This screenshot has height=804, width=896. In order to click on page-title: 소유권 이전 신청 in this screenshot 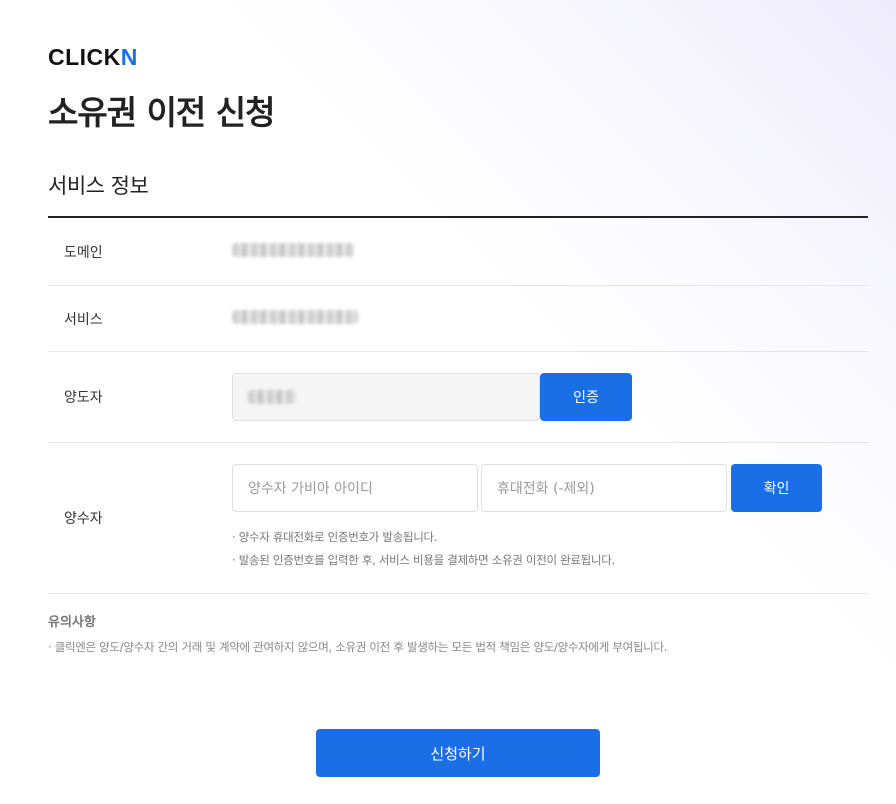, I will do `click(161, 112)`.